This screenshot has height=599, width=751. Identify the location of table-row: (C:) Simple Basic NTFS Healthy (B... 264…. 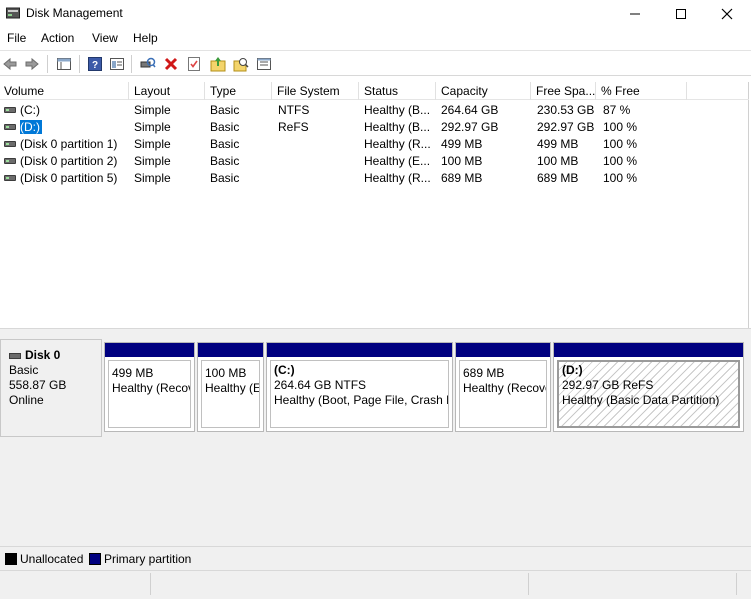
(374, 109).